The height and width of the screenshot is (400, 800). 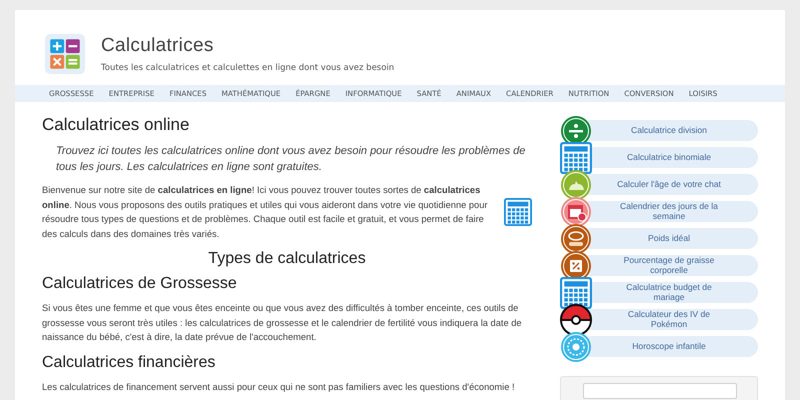 I want to click on sidebar-link: Pourcentage de graisse corporelle, so click(x=673, y=265).